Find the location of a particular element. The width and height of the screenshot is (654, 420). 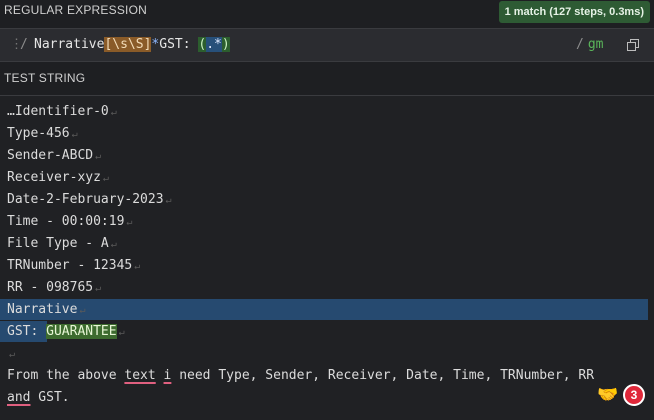

test-line: …Identifier-0 ↵ is located at coordinates (62, 111).